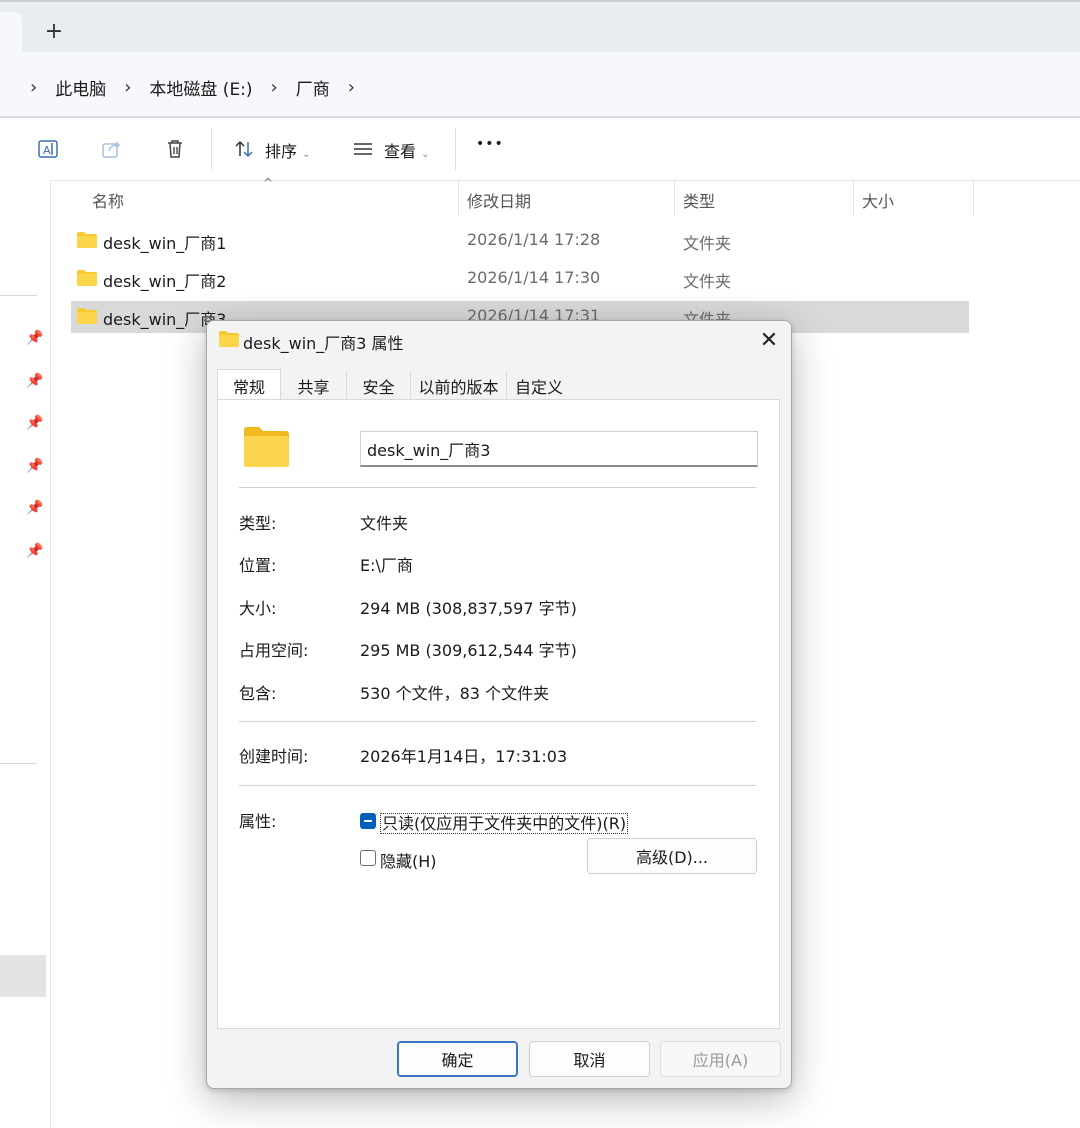 Image resolution: width=1080 pixels, height=1128 pixels. I want to click on contains-value: 530 个文件，83 个文件夹, so click(455, 693).